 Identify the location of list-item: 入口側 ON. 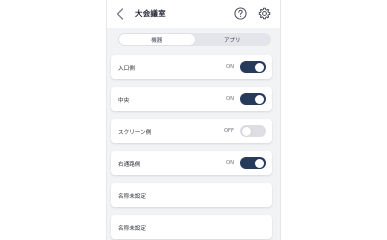
(191, 67).